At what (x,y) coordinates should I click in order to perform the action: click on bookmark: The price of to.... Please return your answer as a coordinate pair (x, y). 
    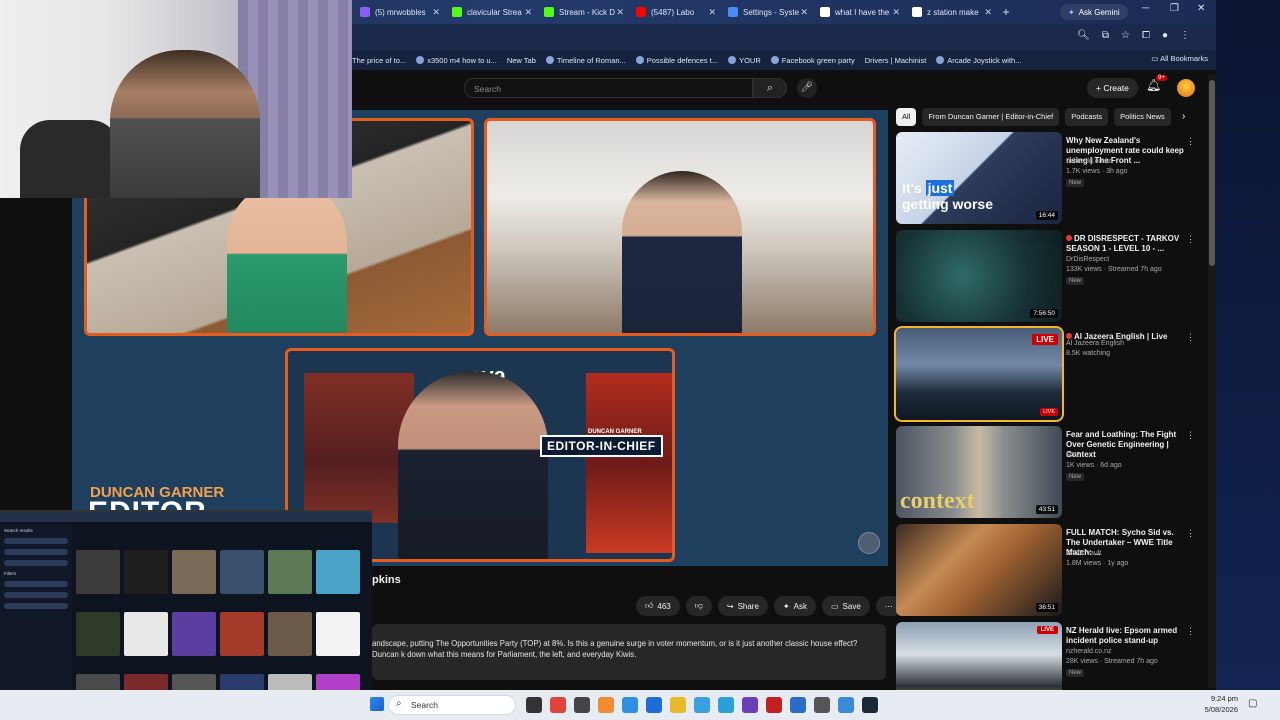
    Looking at the image, I should click on (379, 60).